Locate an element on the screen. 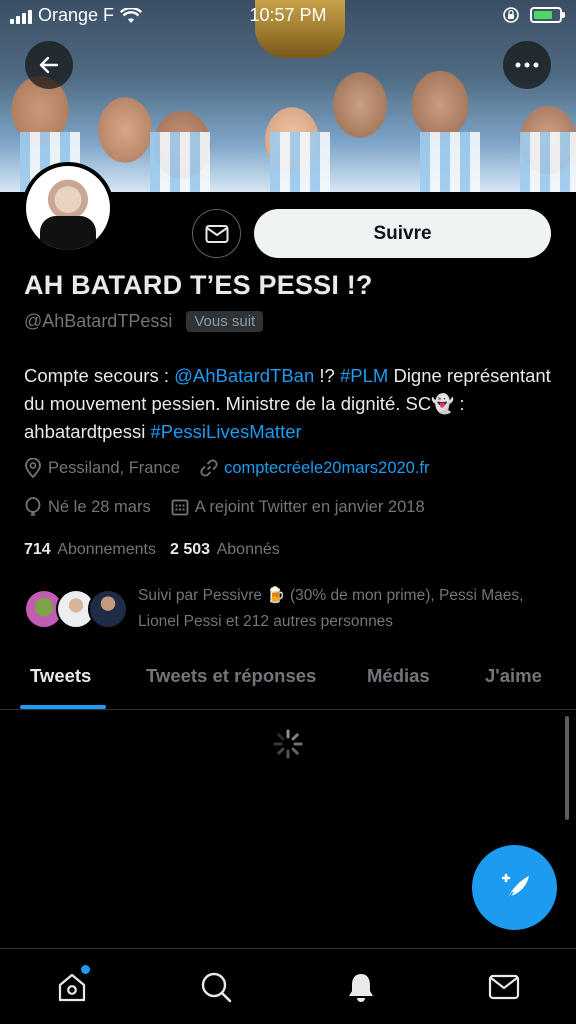 Image resolution: width=576 pixels, height=1024 pixels. envelope-icon is located at coordinates (216, 233).